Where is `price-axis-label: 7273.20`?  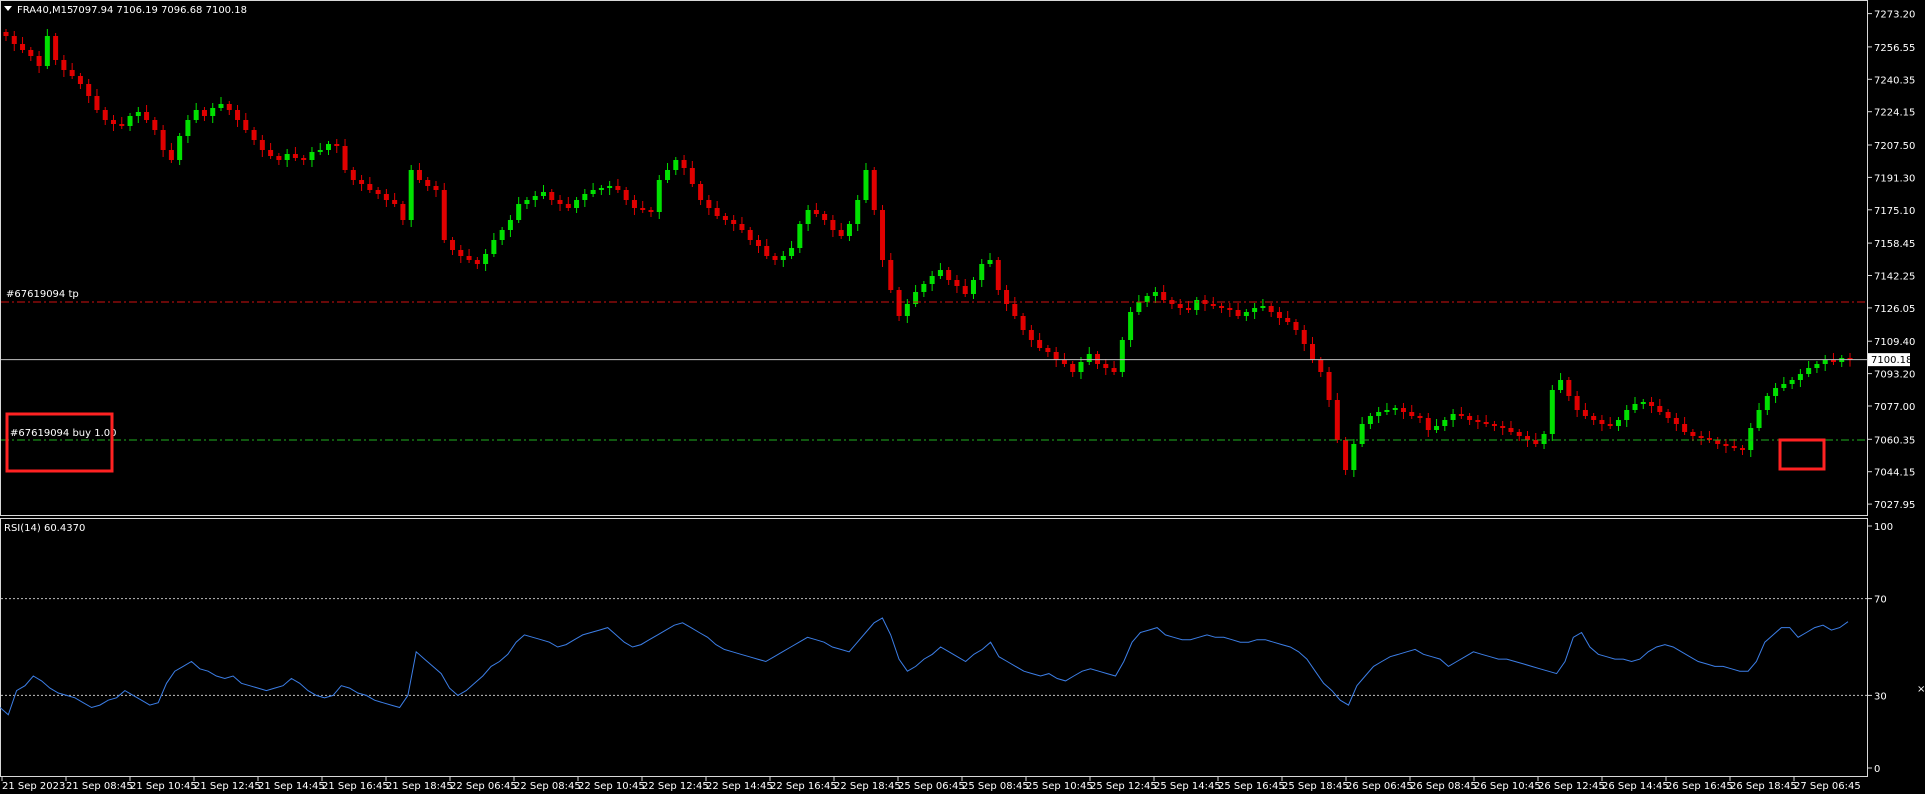 price-axis-label: 7273.20 is located at coordinates (1894, 15).